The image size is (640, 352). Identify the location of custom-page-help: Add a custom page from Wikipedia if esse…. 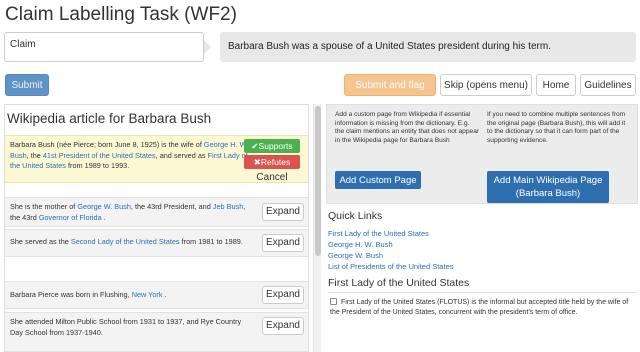
(407, 127).